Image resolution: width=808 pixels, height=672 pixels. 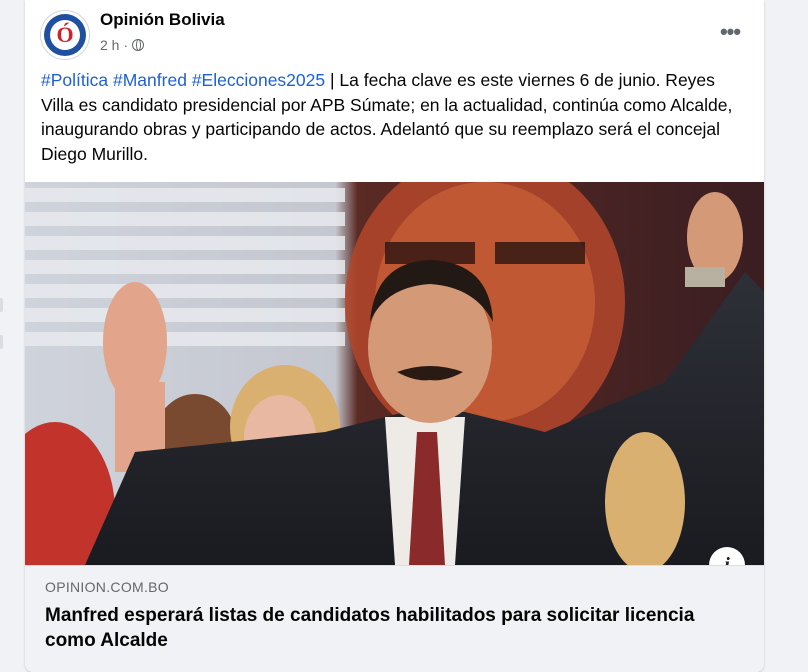 I want to click on globe-icon, so click(x=138, y=45).